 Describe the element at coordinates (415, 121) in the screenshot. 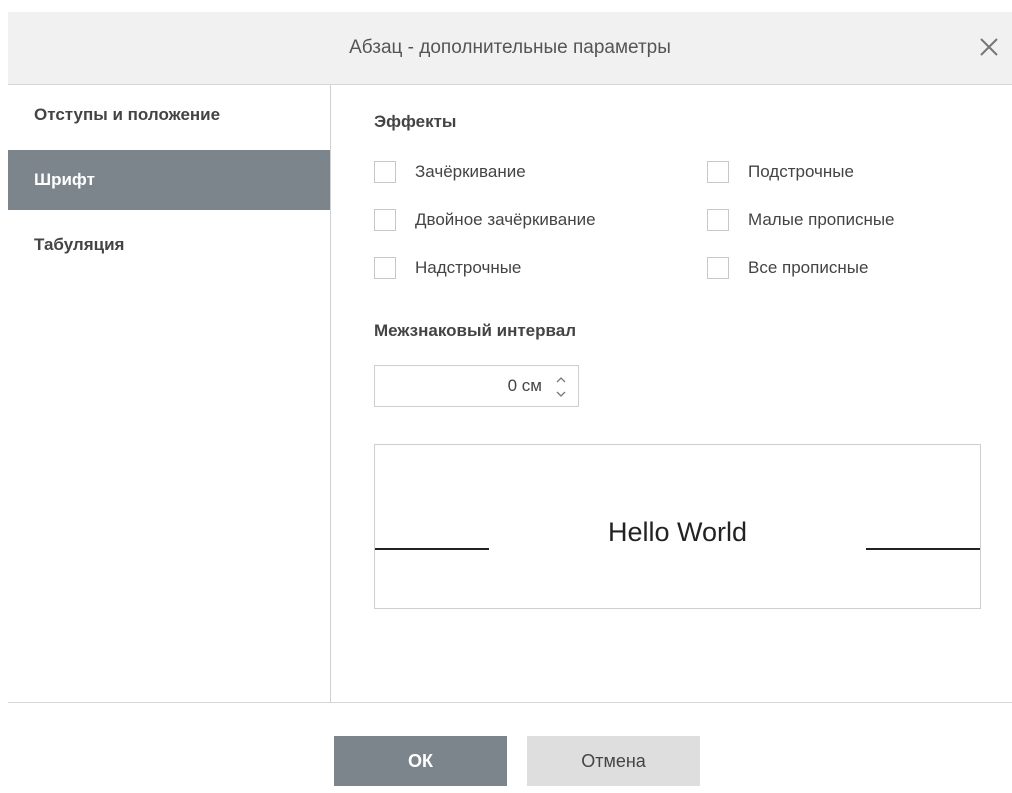

I see `effects-heading: Эффекты` at that location.